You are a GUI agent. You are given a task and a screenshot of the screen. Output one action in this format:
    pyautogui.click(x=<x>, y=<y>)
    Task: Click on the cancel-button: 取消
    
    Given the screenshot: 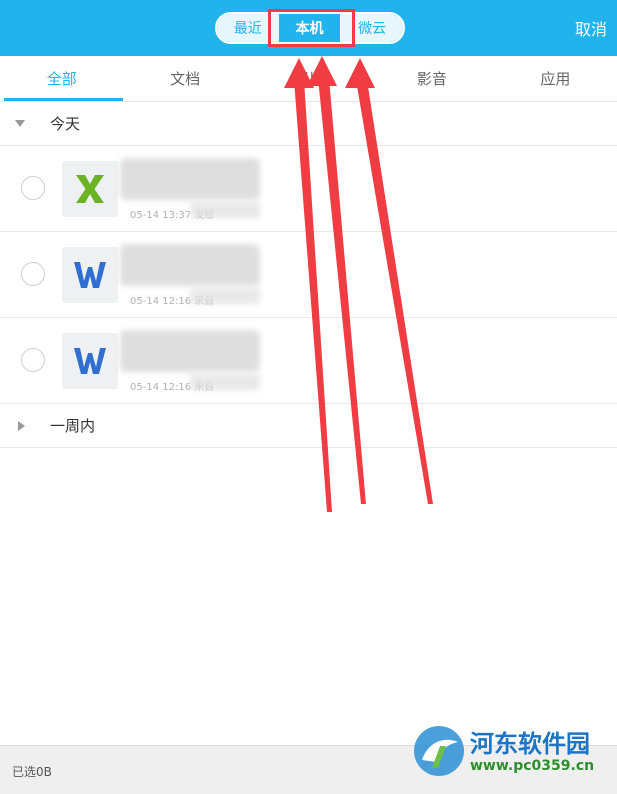 What is the action you would take?
    pyautogui.click(x=591, y=28)
    